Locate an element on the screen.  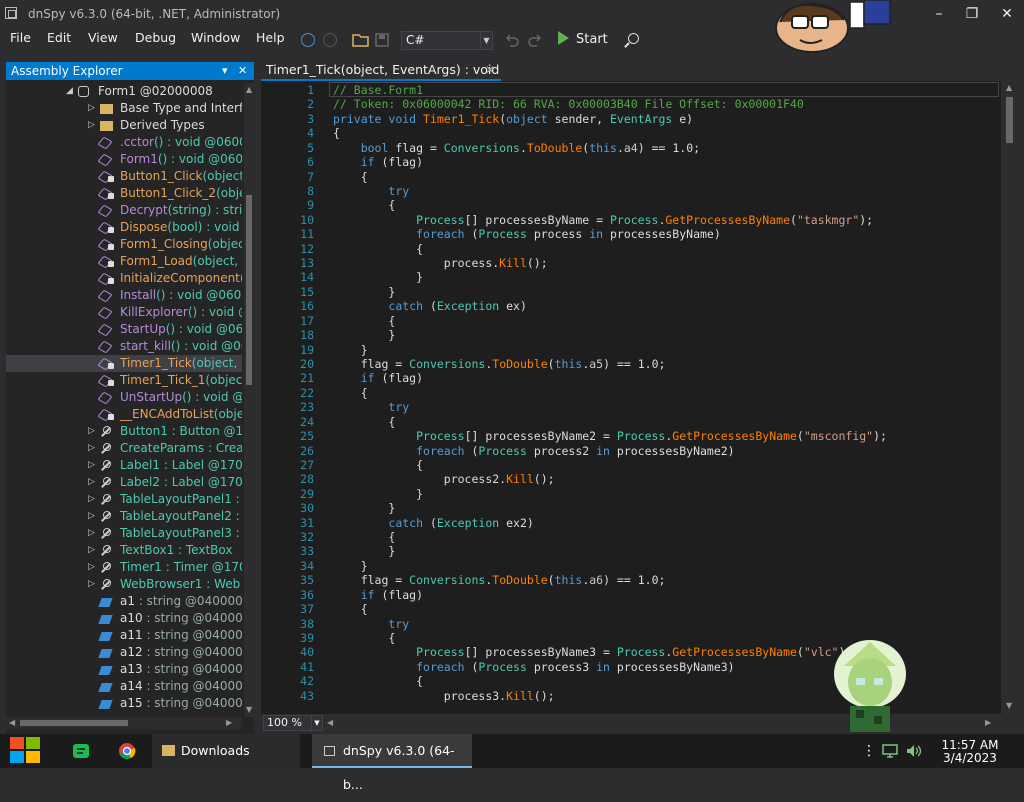
code-line: 27 { is located at coordinates (631, 465).